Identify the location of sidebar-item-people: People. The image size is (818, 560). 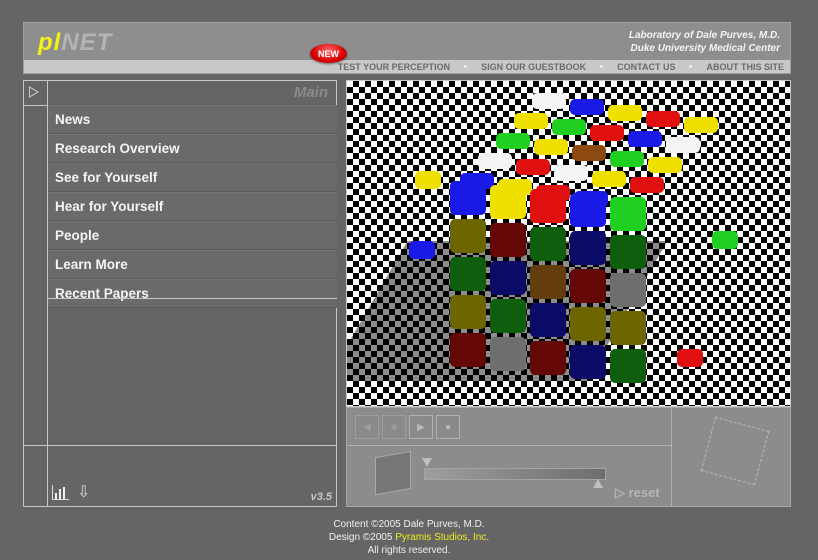
(192, 235).